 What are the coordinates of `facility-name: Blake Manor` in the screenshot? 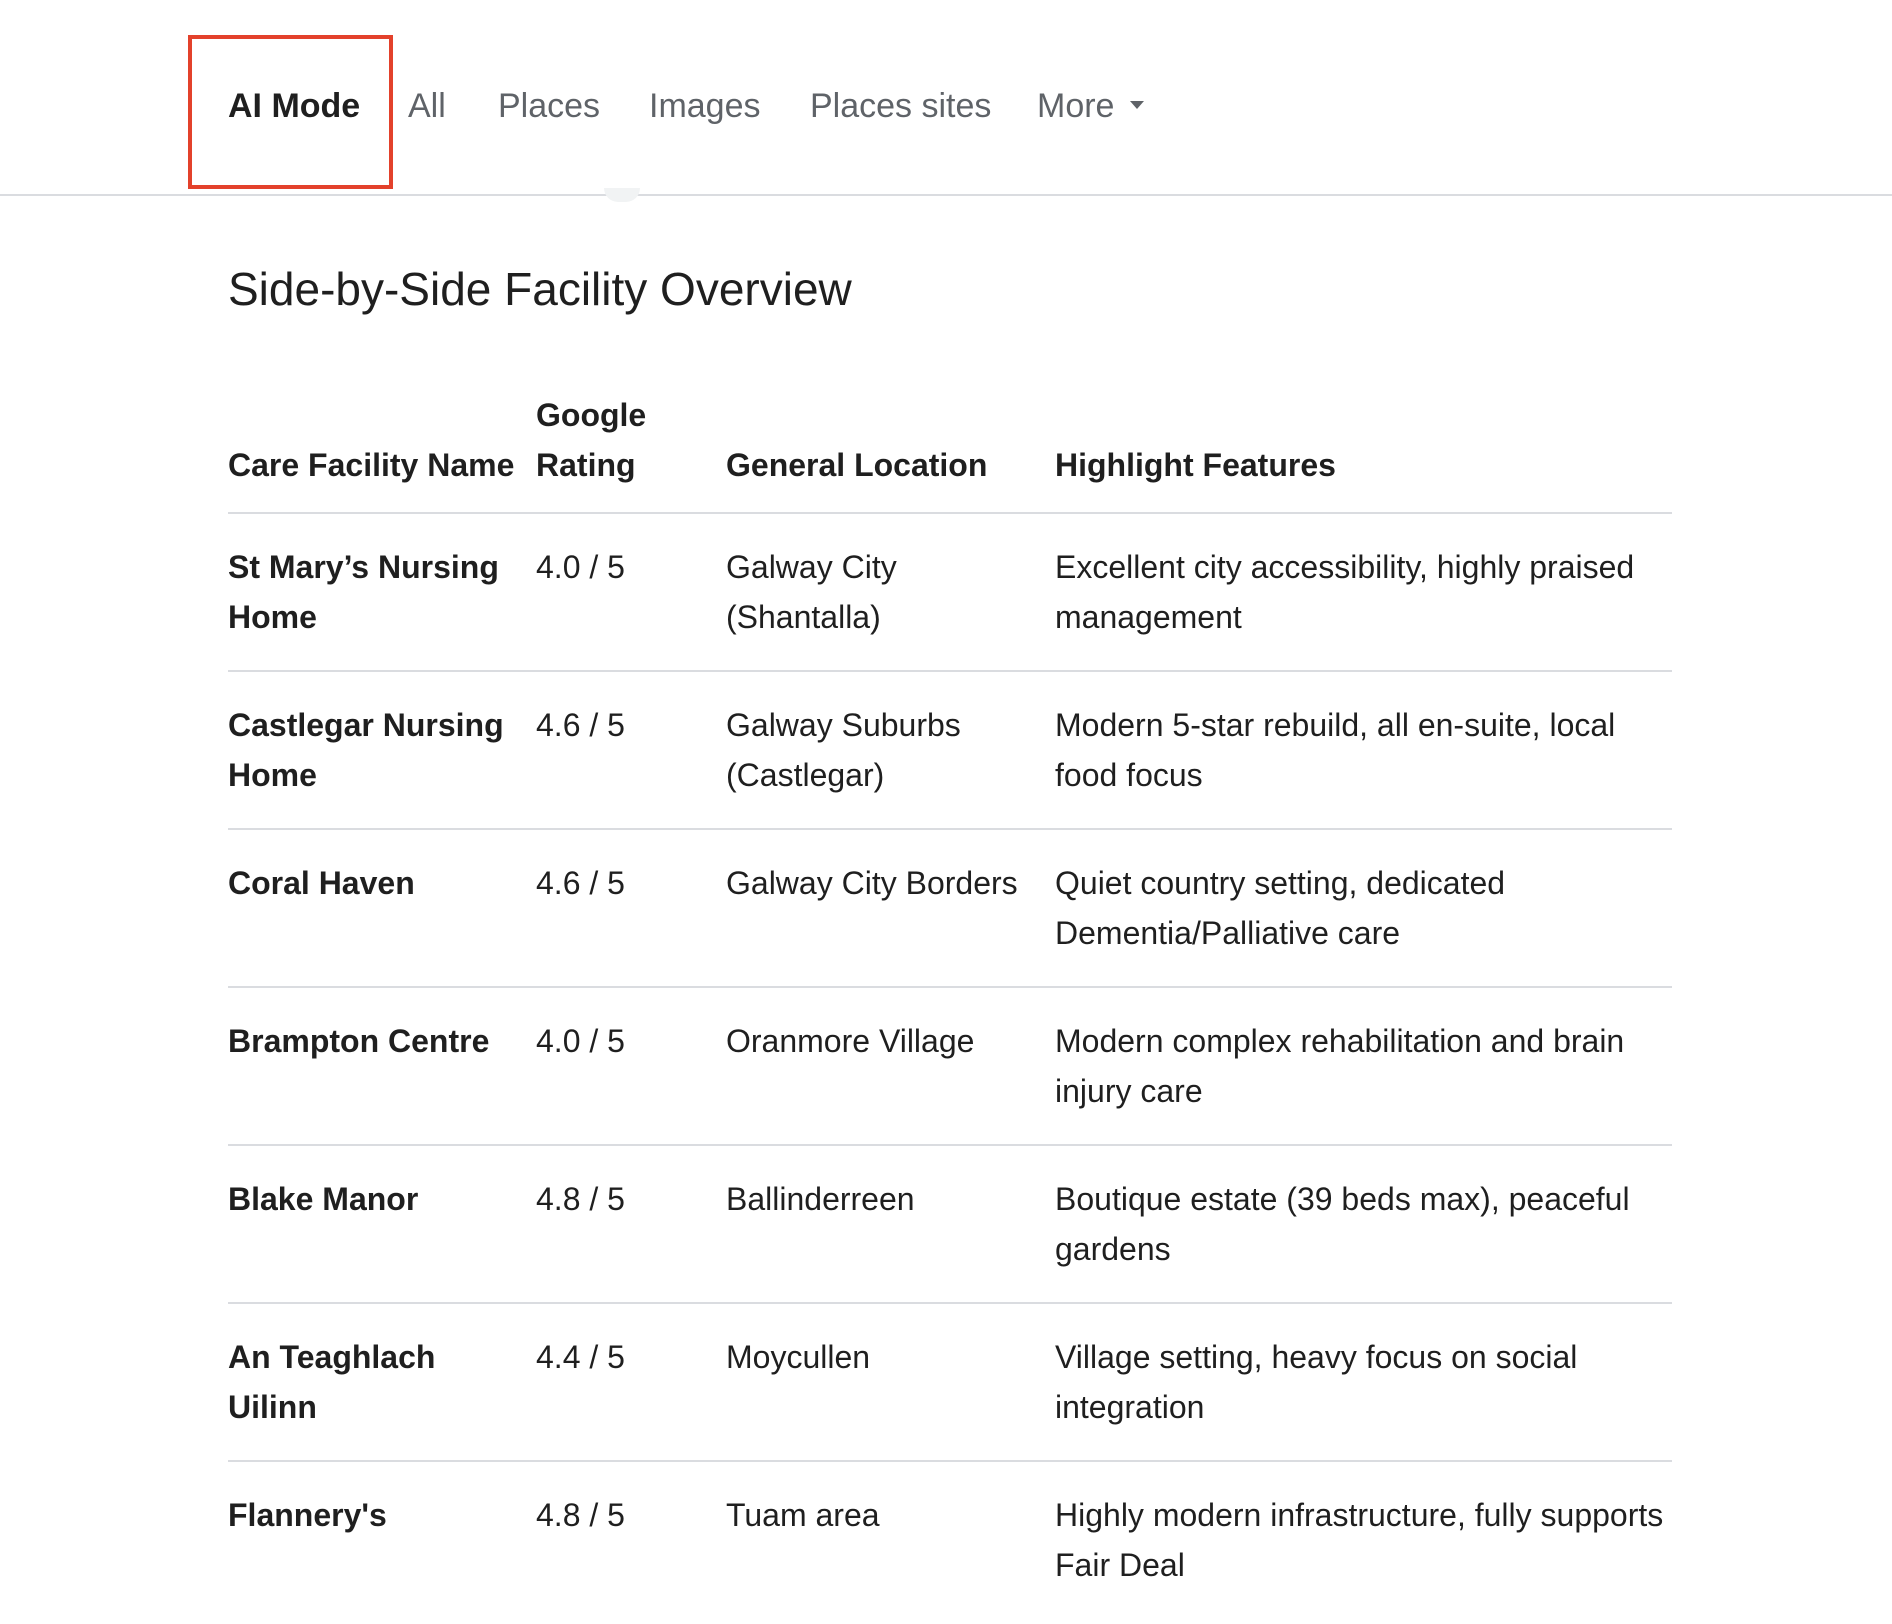 It's located at (382, 1224).